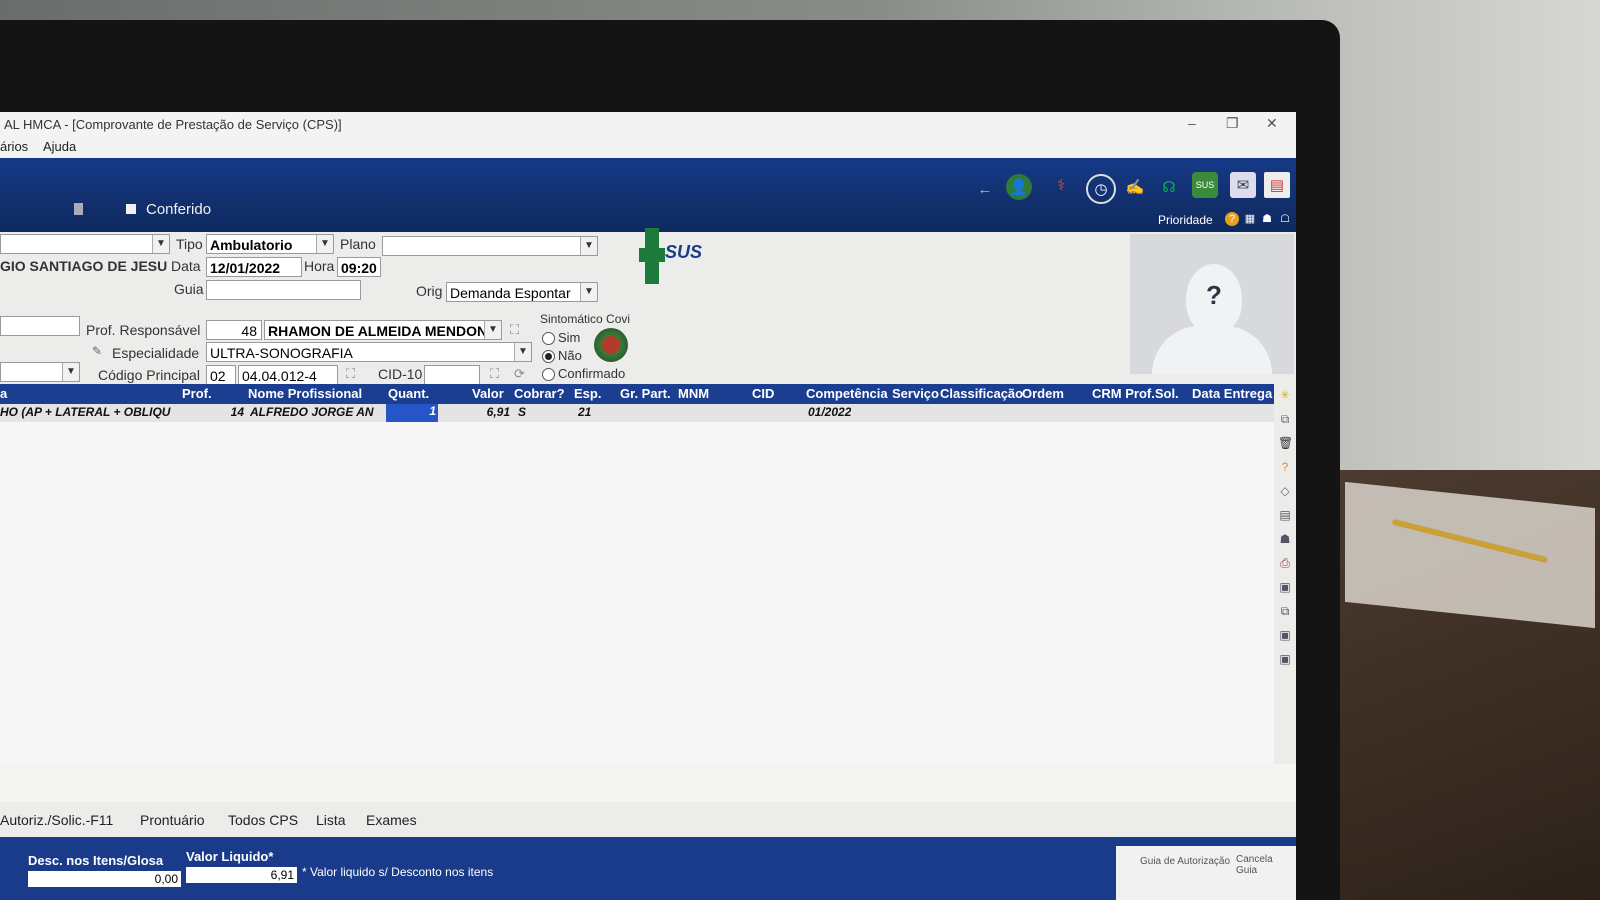 The image size is (1600, 900). What do you see at coordinates (519, 374) in the screenshot?
I see `refresh-icon: ⟳` at bounding box center [519, 374].